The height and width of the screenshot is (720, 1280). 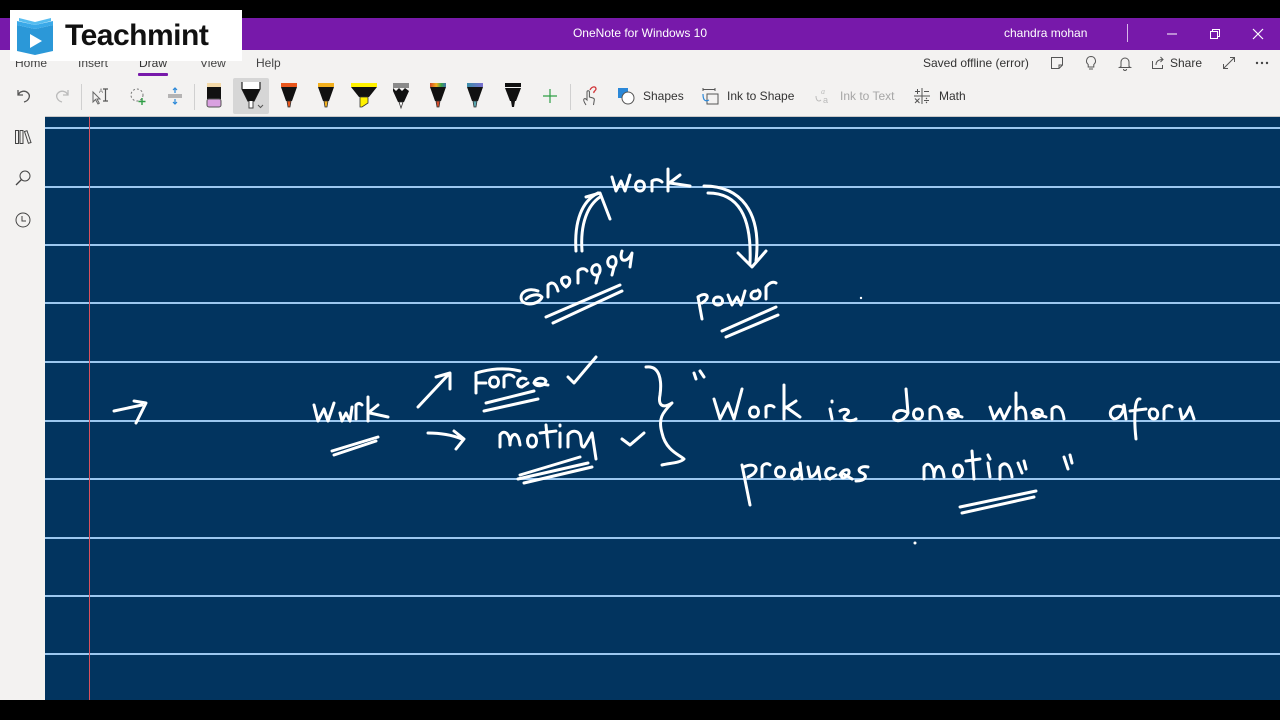 I want to click on touch-drawing-button, so click(x=589, y=96).